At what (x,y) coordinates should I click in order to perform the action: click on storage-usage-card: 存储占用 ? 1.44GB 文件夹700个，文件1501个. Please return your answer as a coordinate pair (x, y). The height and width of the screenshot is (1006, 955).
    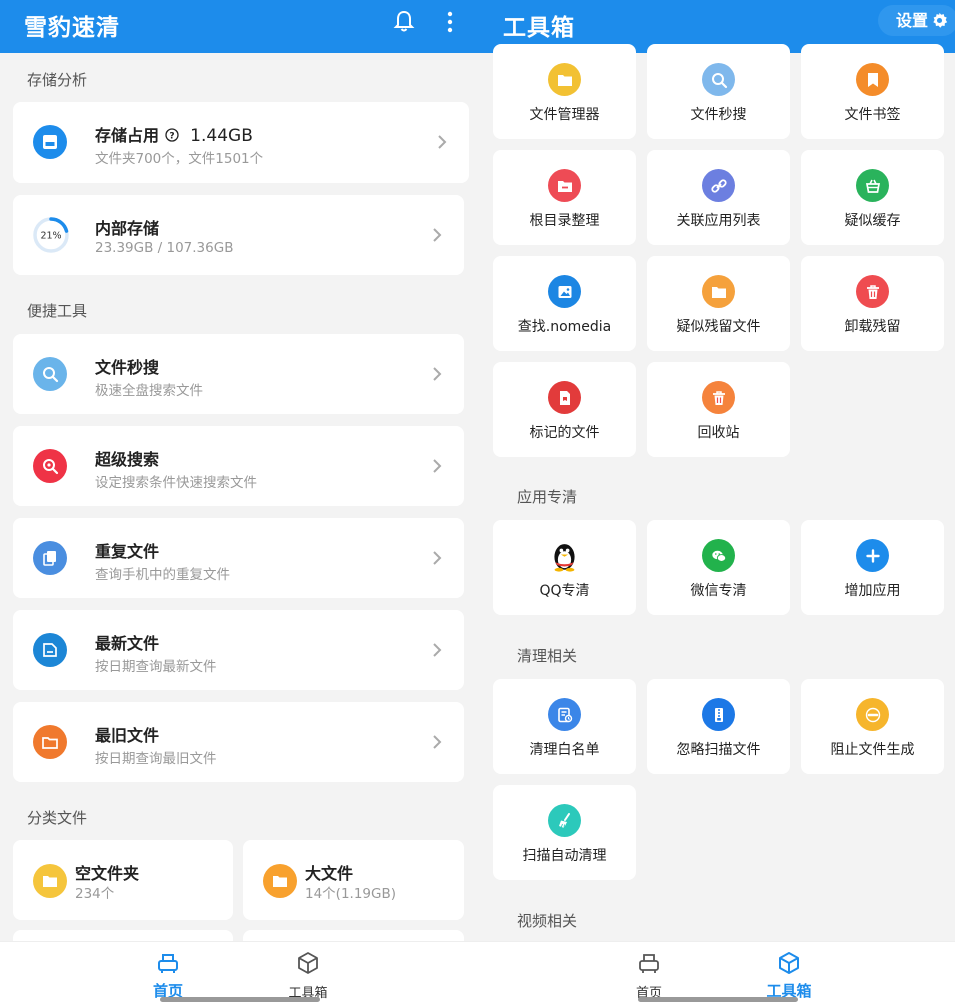
    Looking at the image, I should click on (241, 142).